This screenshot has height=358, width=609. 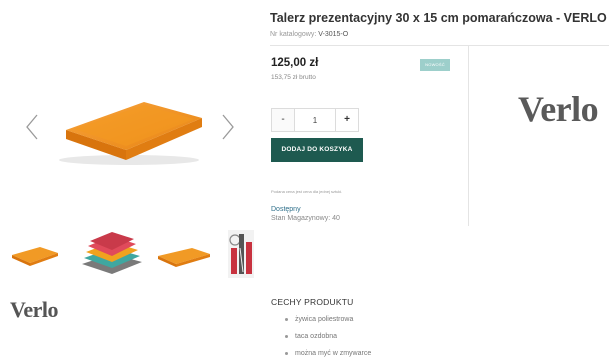 What do you see at coordinates (328, 340) in the screenshot?
I see `feature-item: taca ozdobna` at bounding box center [328, 340].